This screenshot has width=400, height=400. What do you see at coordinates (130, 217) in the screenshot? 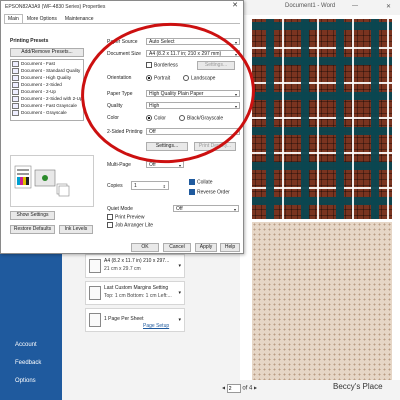
I see `print-preview-label: Print Preview` at bounding box center [130, 217].